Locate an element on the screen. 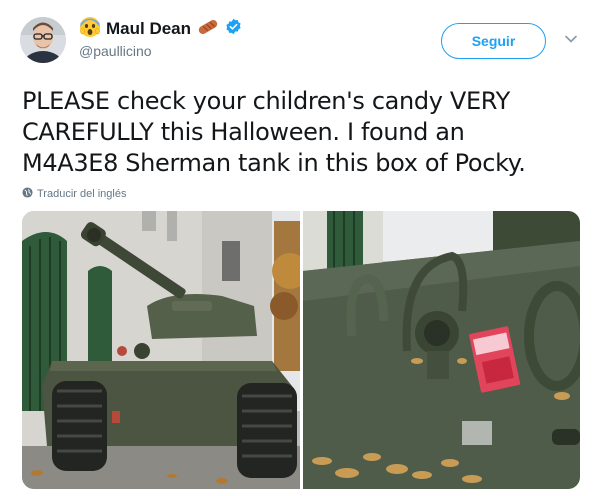  tweet-header: Maul Dean @paullicino Seguir is located at coordinates (300, 36).